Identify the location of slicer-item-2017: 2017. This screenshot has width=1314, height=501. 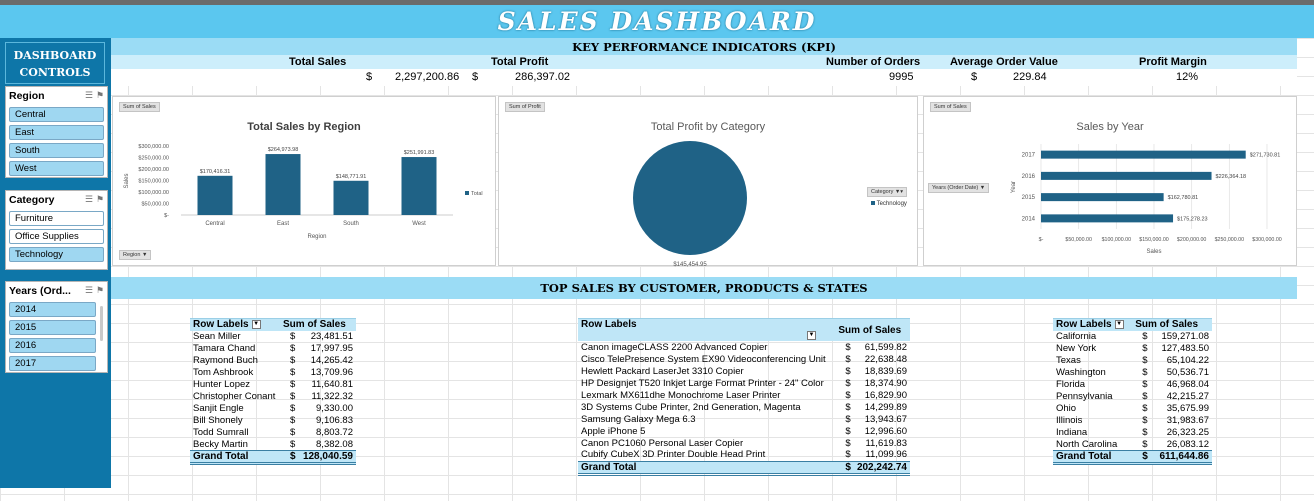
(52, 363).